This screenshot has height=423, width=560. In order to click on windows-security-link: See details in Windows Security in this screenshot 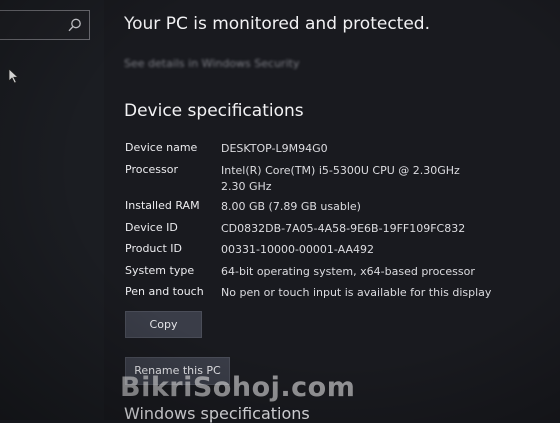, I will do `click(211, 63)`.